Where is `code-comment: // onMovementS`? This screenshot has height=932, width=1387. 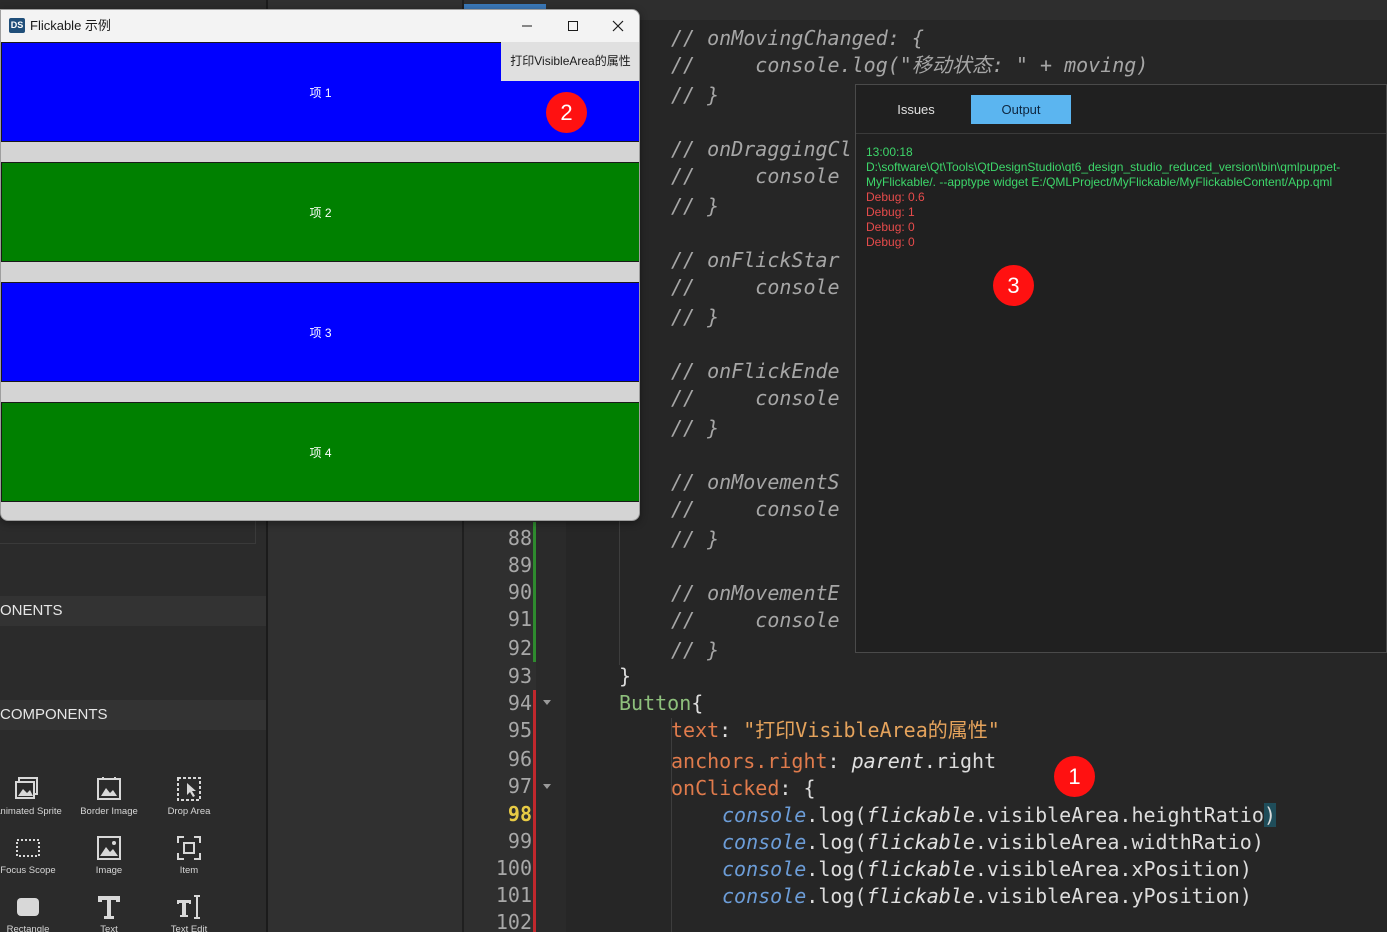 code-comment: // onMovementS is located at coordinates (755, 482).